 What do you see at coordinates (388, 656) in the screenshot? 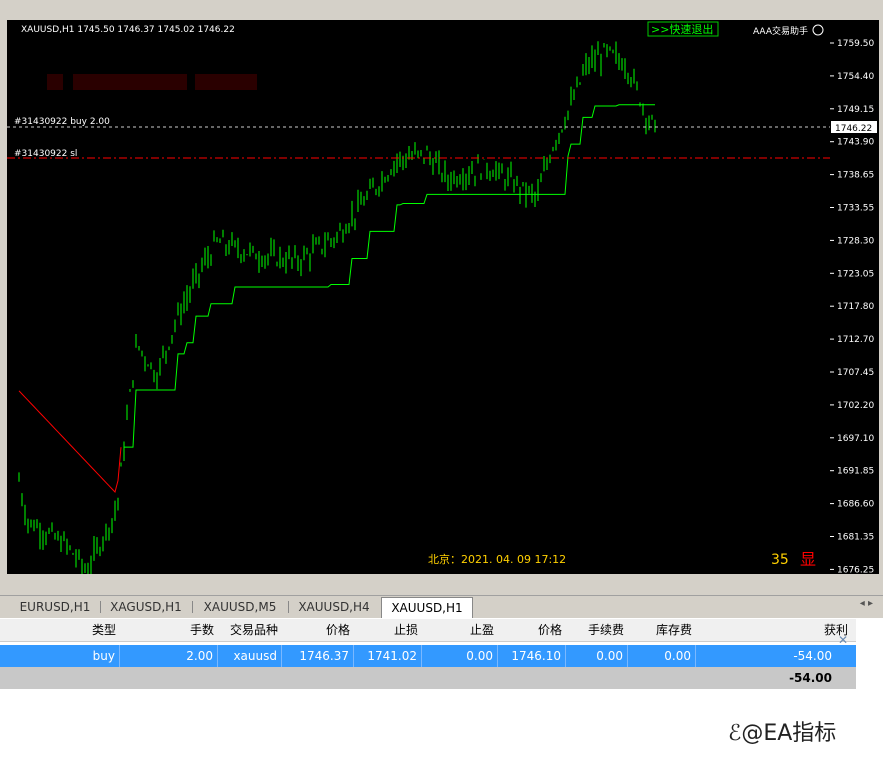
I see `cell-stop-loss: 1741.02` at bounding box center [388, 656].